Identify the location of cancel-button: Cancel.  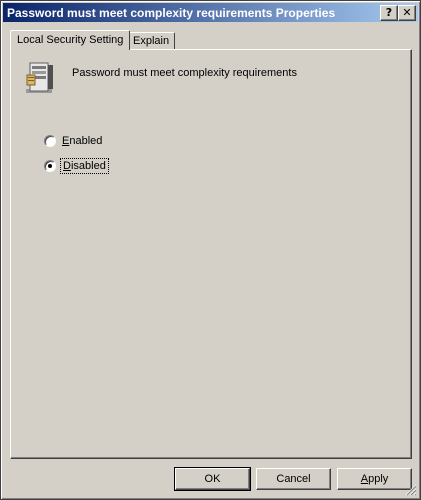
(293, 479).